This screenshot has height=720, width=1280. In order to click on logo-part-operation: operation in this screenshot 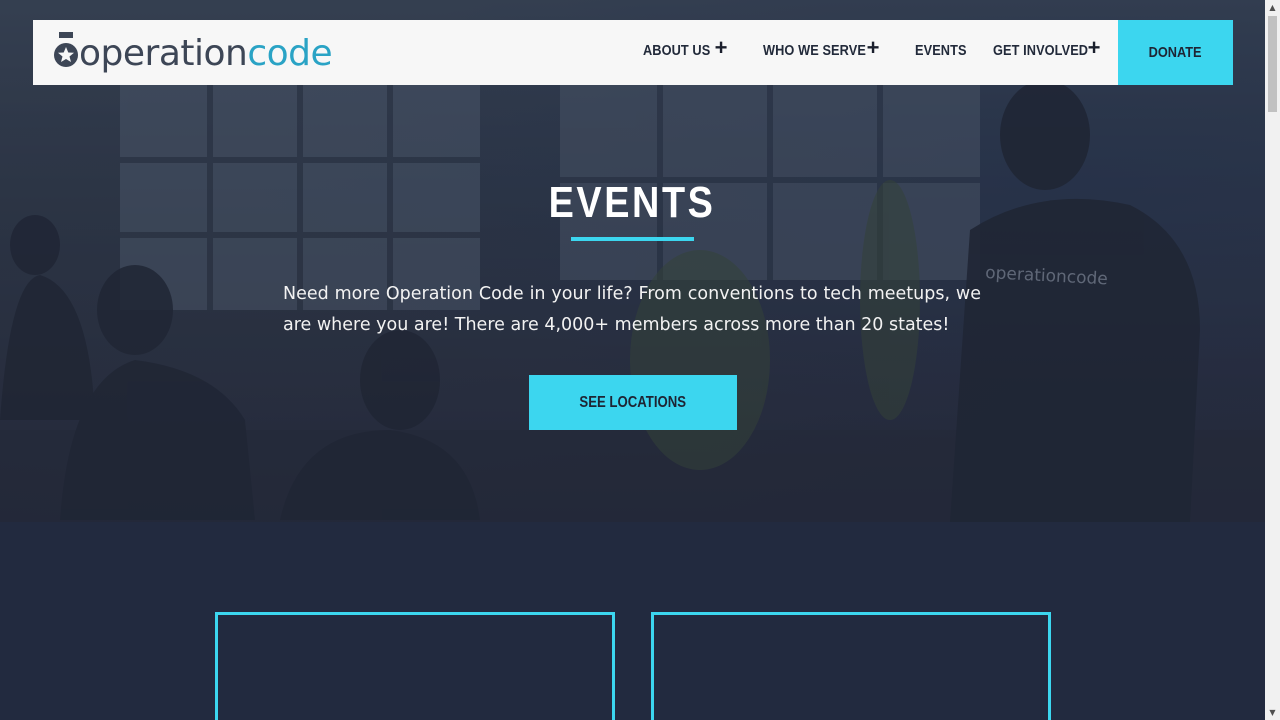, I will do `click(163, 53)`.